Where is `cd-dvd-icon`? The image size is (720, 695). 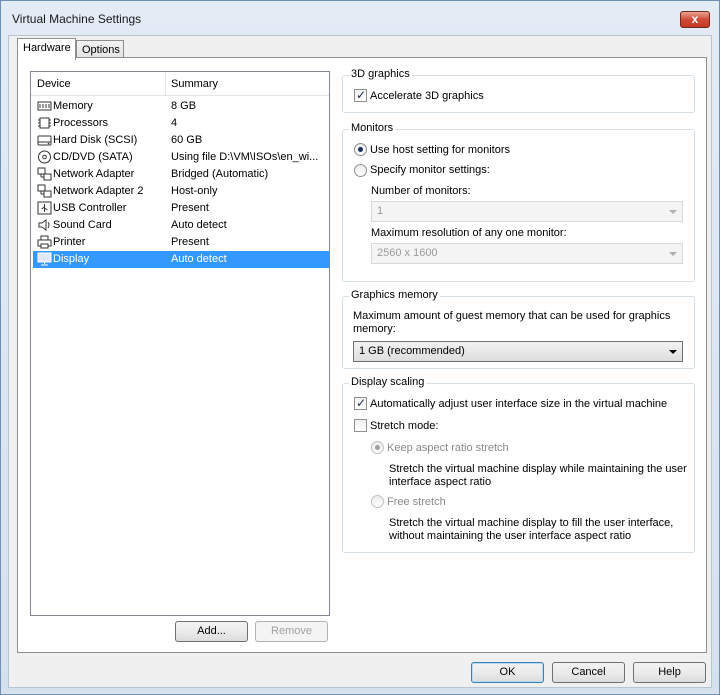 cd-dvd-icon is located at coordinates (44, 157).